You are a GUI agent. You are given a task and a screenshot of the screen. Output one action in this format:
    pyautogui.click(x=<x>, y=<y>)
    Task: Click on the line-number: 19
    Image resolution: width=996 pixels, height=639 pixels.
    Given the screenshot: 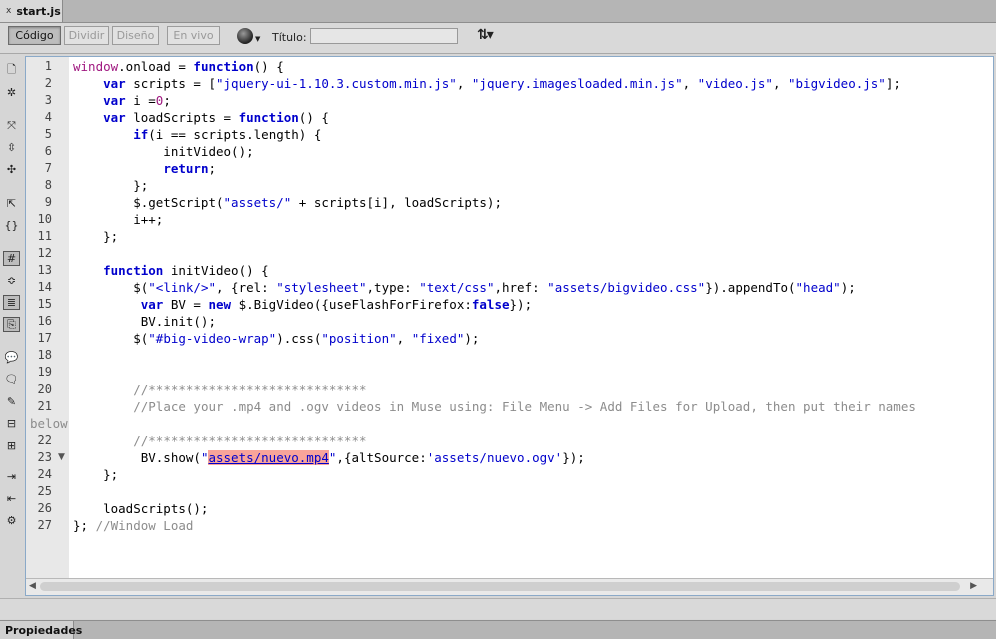 What is the action you would take?
    pyautogui.click(x=44, y=372)
    